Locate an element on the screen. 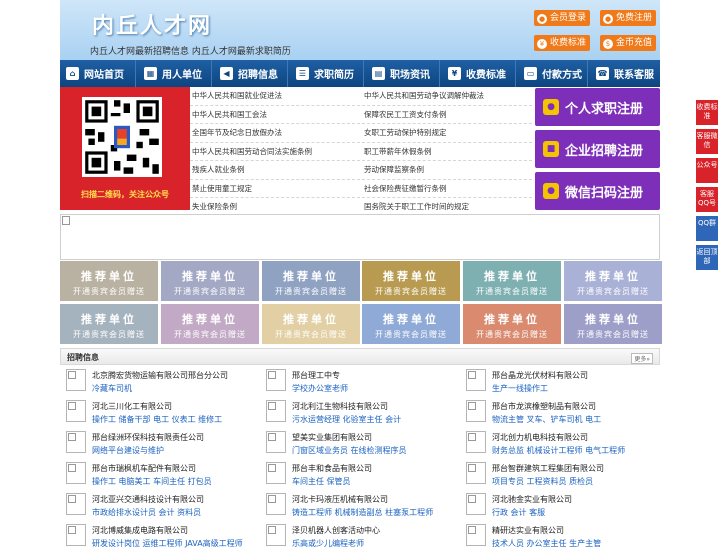  law-link: 中华人民共和国工会法 is located at coordinates (275, 115).